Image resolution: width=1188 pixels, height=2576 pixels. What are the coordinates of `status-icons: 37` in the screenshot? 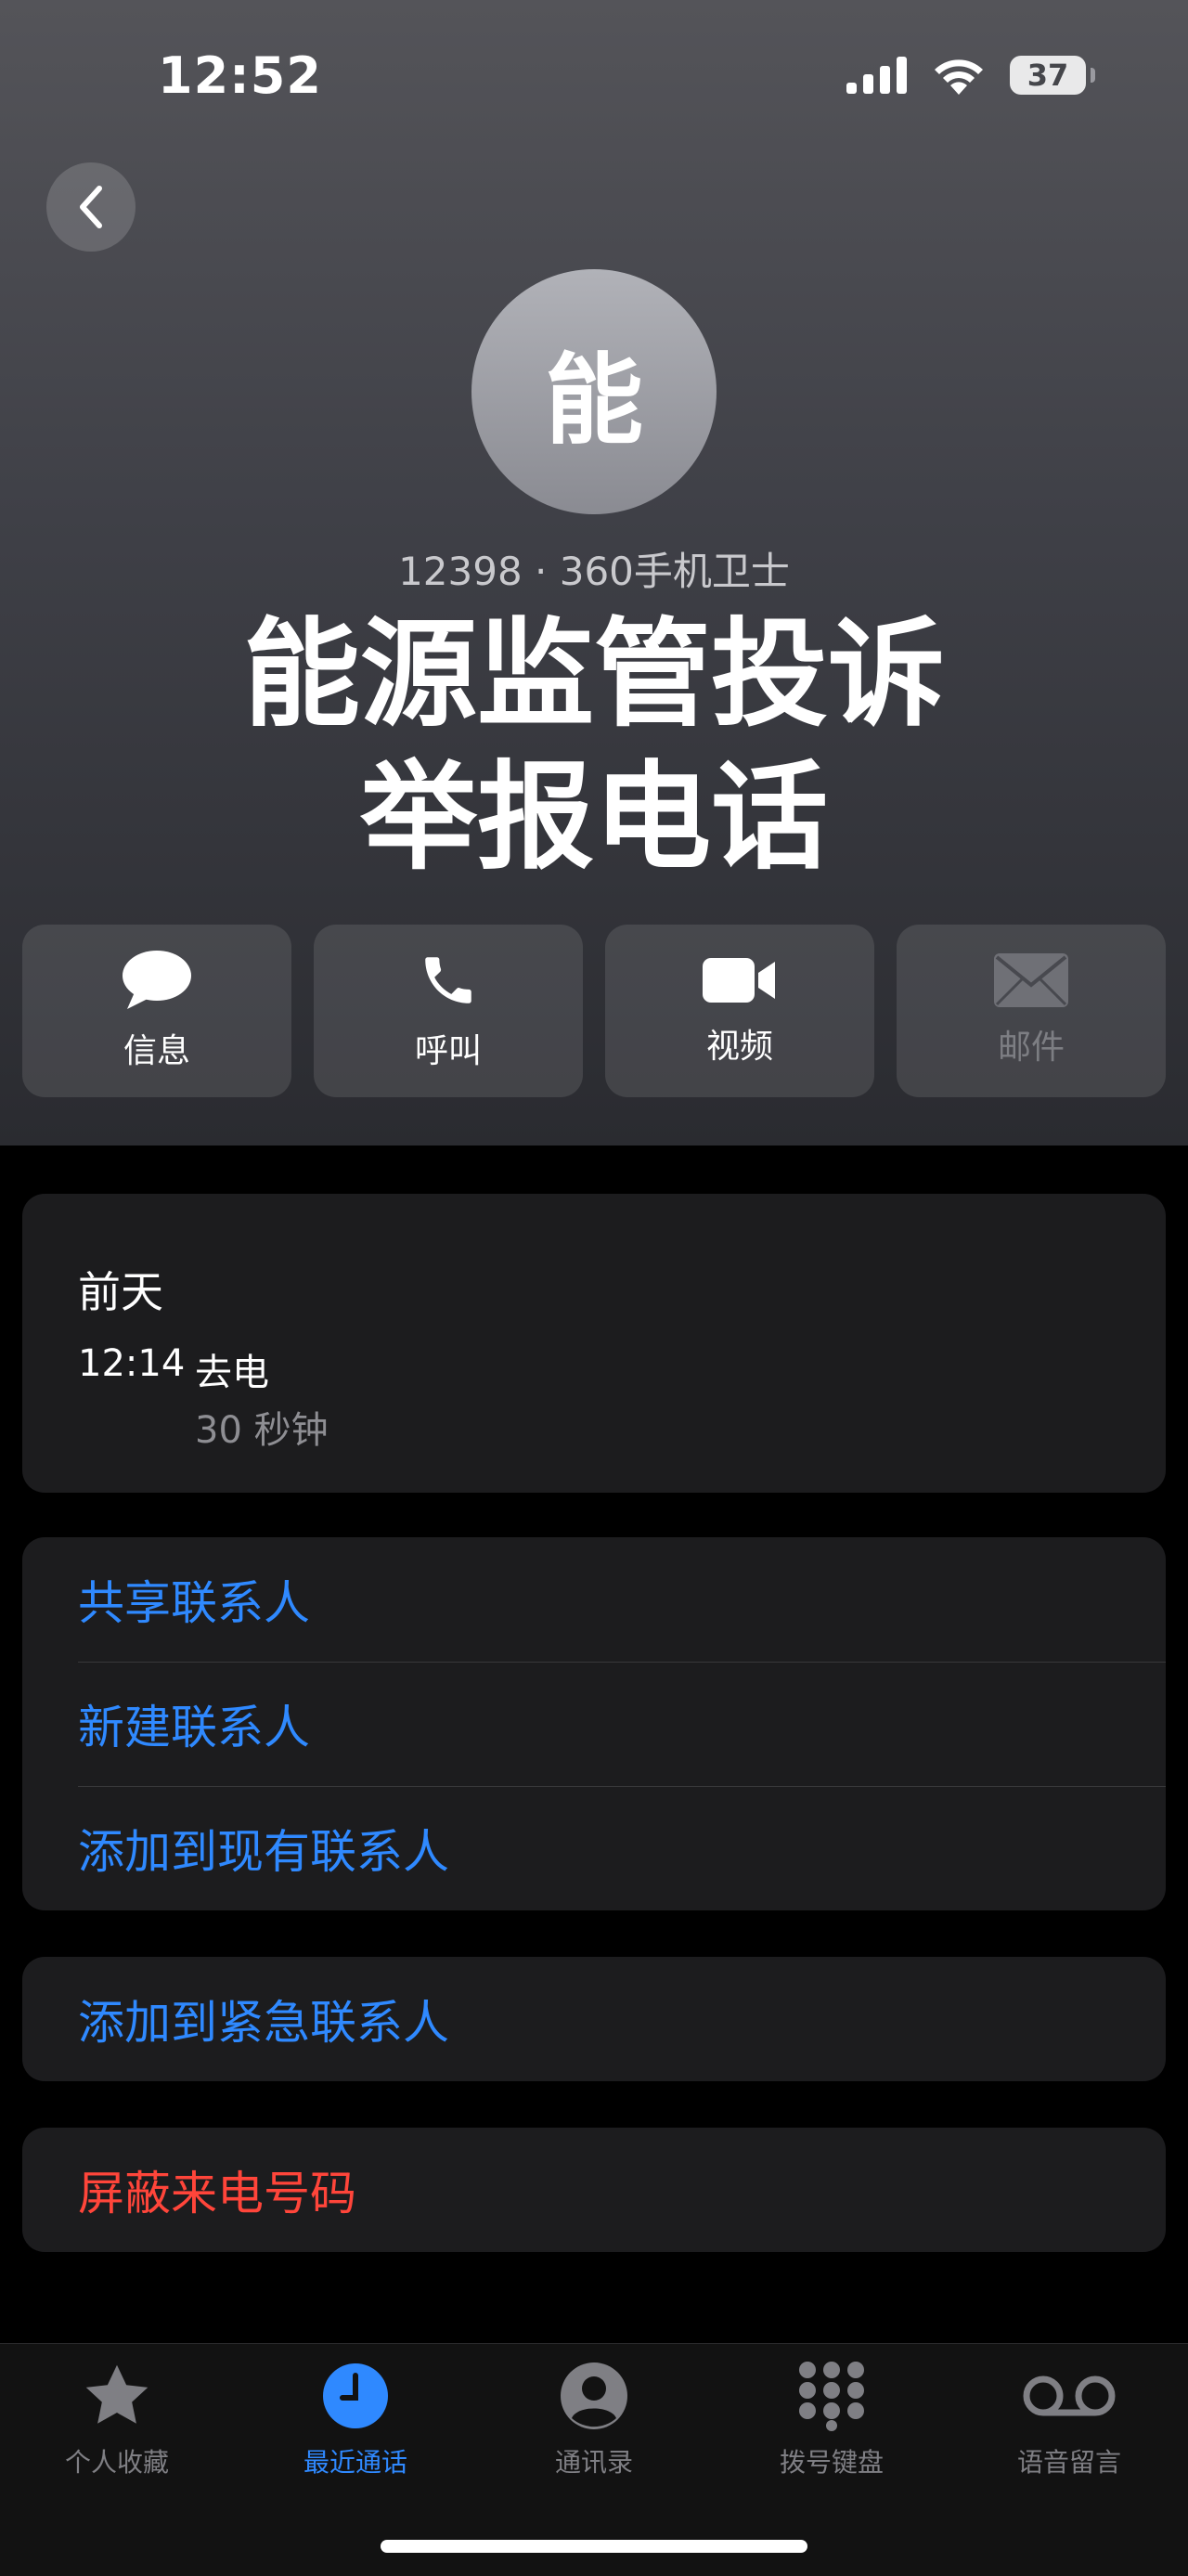 It's located at (970, 75).